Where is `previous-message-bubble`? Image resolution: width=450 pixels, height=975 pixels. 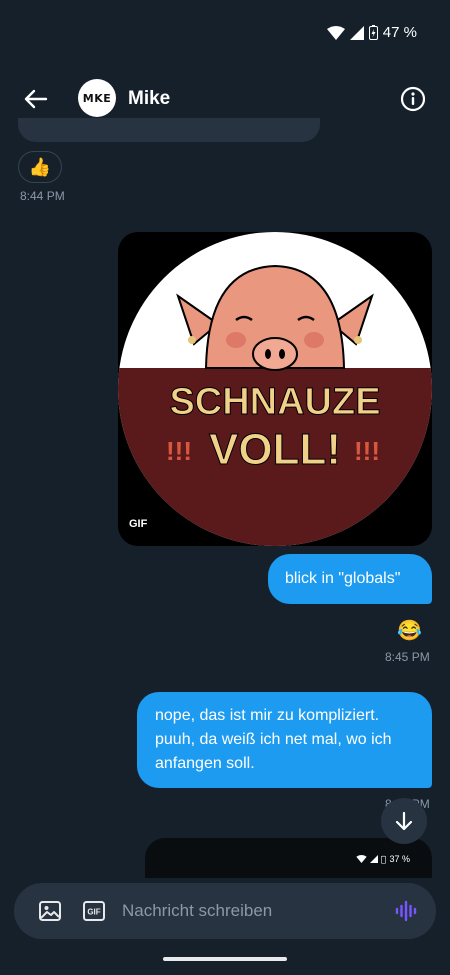 previous-message-bubble is located at coordinates (169, 130).